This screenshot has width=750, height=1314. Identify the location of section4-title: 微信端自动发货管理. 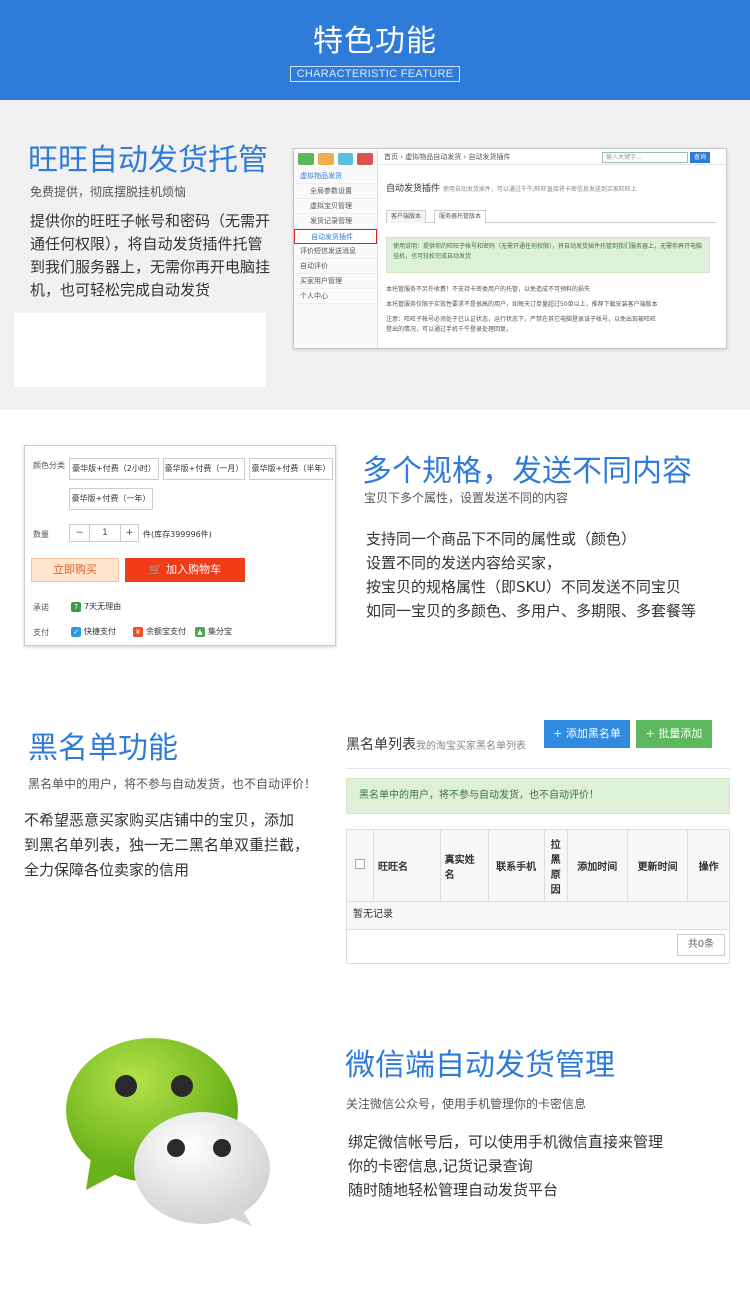
(480, 1065).